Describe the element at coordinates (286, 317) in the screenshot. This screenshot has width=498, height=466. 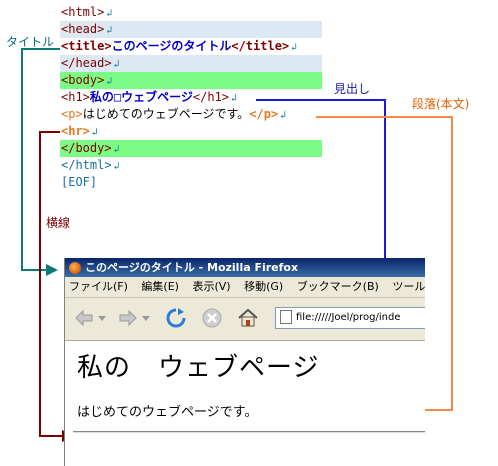
I see `page-icon` at that location.